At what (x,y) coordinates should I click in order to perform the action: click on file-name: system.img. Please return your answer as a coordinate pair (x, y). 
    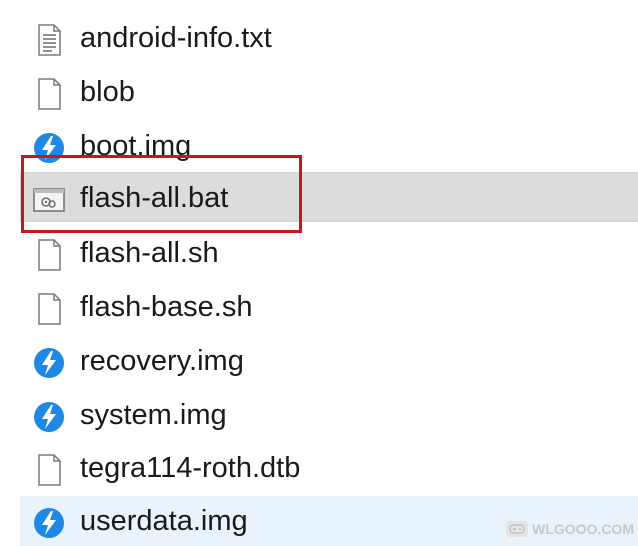
    Looking at the image, I should click on (153, 415).